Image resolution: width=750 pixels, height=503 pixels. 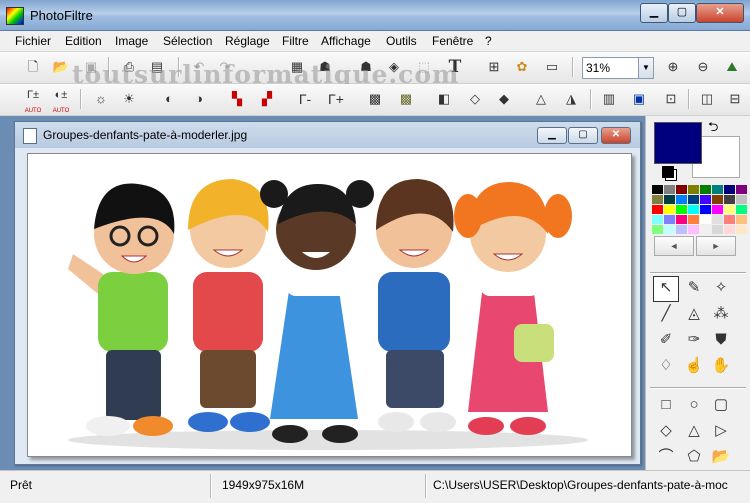 What do you see at coordinates (129, 99) in the screenshot?
I see `brightness-plus-icon: ☀` at bounding box center [129, 99].